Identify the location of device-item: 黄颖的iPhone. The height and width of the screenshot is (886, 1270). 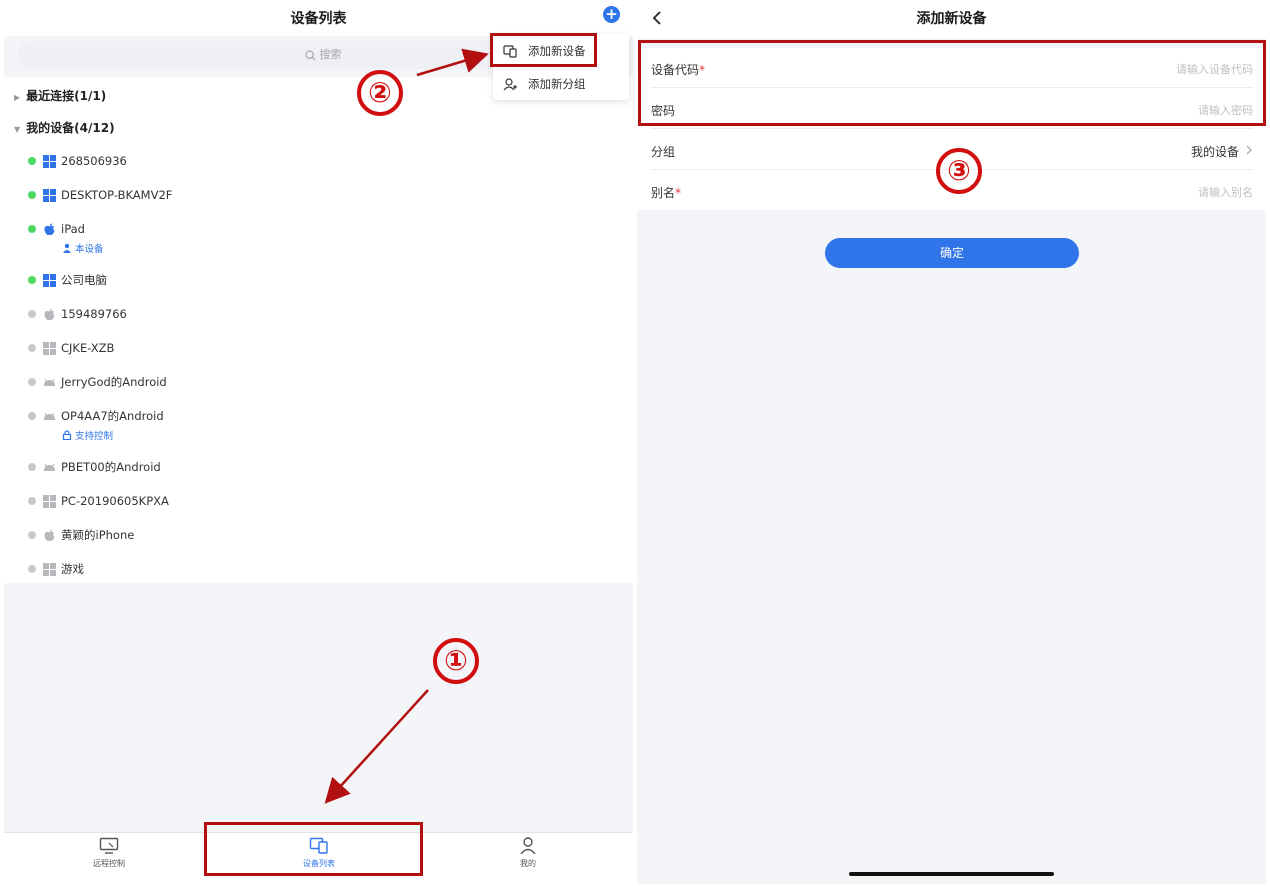
(81, 535).